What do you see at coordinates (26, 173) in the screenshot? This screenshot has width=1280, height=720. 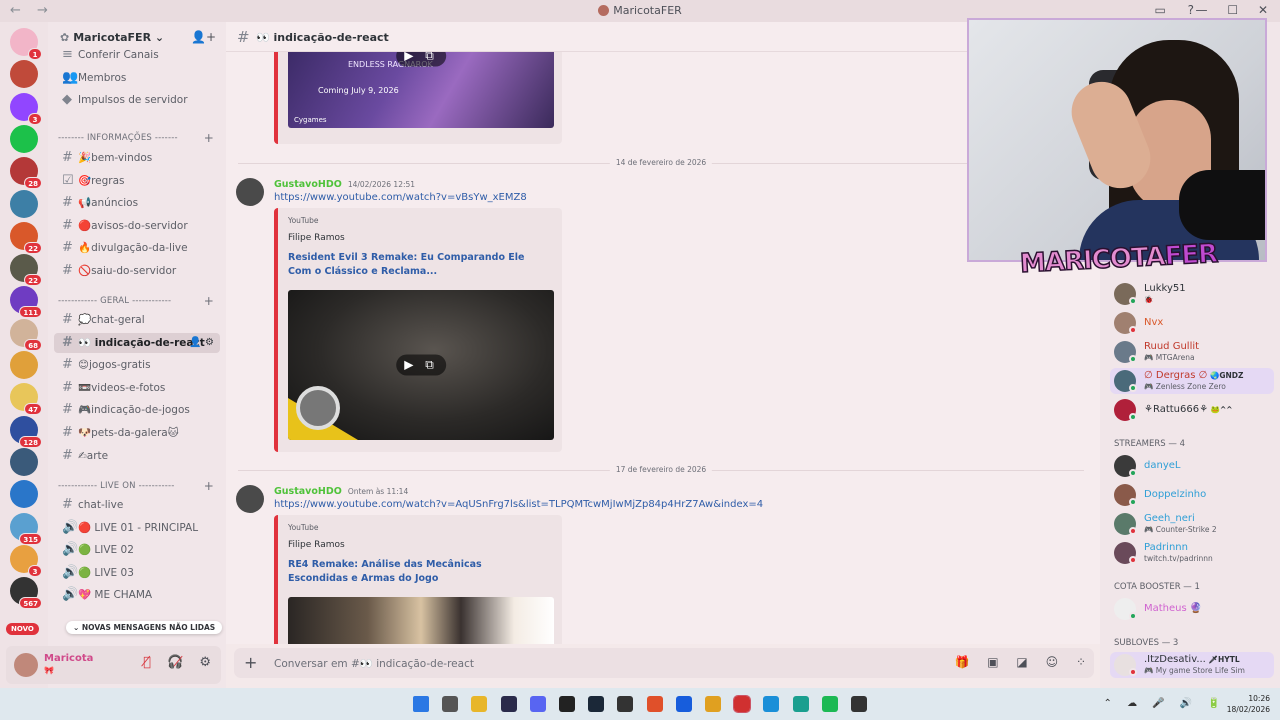 I see `server-icon-server-b: 28` at bounding box center [26, 173].